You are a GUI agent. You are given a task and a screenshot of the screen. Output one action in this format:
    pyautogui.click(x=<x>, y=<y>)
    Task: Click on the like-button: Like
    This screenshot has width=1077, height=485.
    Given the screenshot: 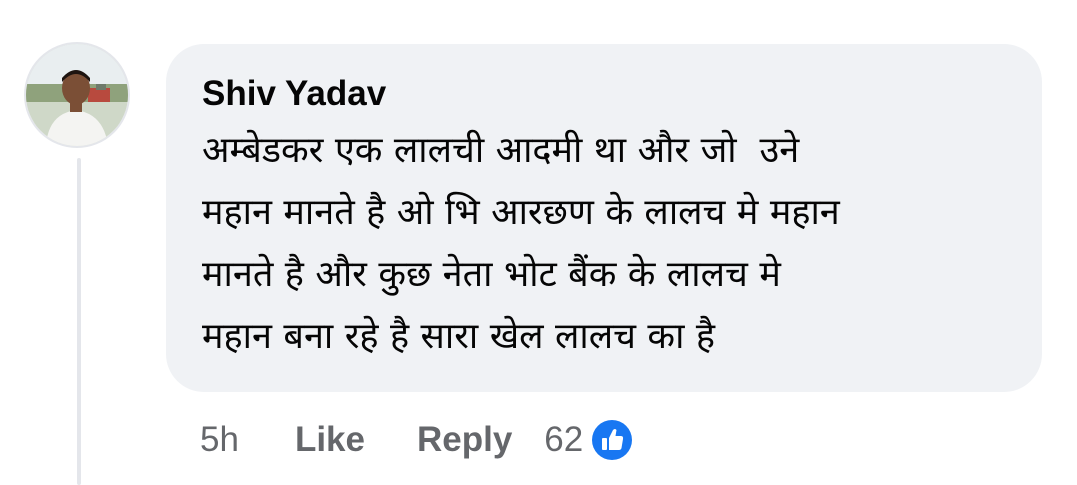 What is the action you would take?
    pyautogui.click(x=330, y=440)
    